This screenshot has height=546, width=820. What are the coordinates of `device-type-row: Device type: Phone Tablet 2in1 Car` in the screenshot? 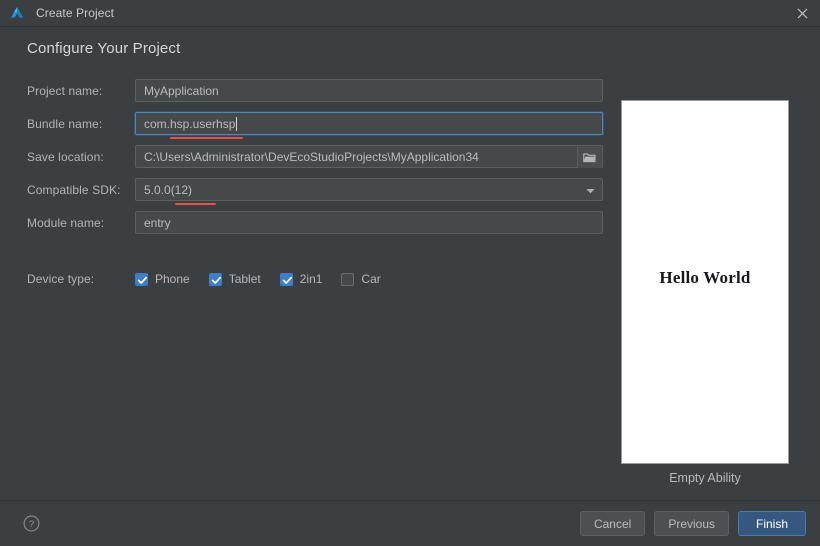 It's located at (213, 279).